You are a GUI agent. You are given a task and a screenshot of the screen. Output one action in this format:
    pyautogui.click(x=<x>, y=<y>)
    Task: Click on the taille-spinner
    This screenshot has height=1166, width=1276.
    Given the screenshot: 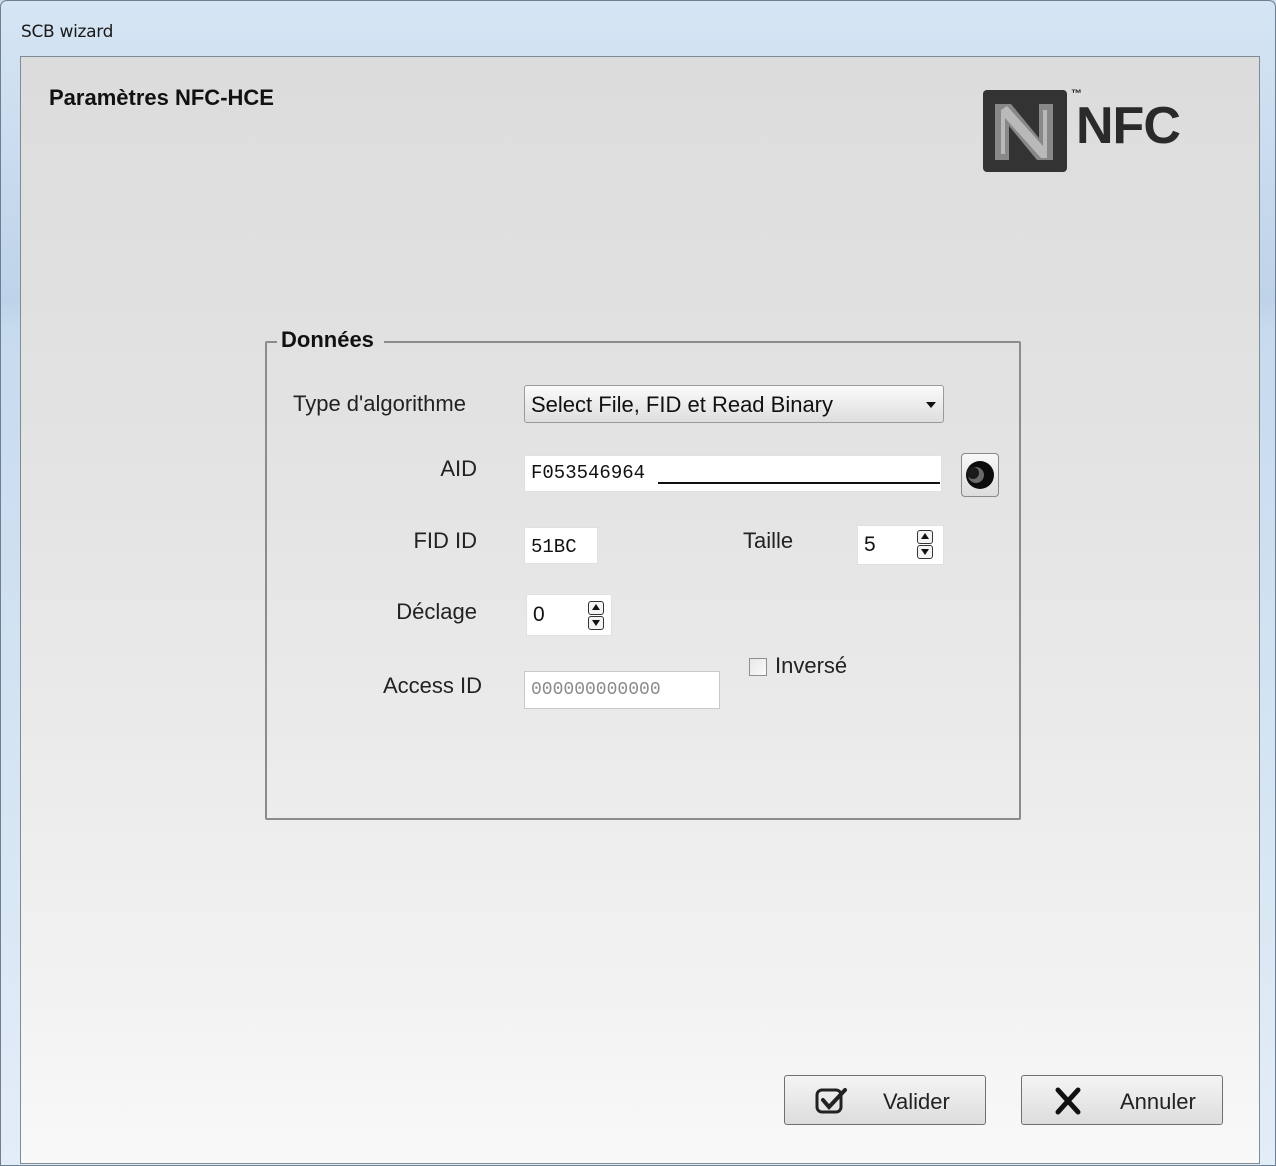 What is the action you would take?
    pyautogui.click(x=925, y=544)
    